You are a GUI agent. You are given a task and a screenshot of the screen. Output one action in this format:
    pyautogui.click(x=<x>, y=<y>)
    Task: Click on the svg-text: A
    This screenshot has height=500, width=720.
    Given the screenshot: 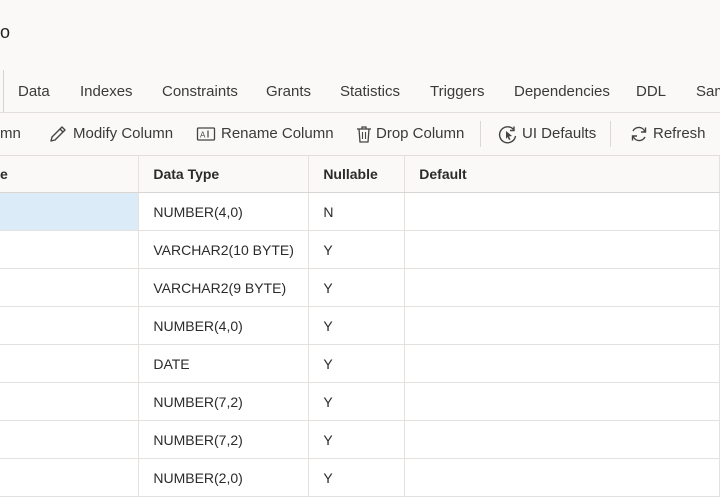 What is the action you would take?
    pyautogui.click(x=203, y=135)
    